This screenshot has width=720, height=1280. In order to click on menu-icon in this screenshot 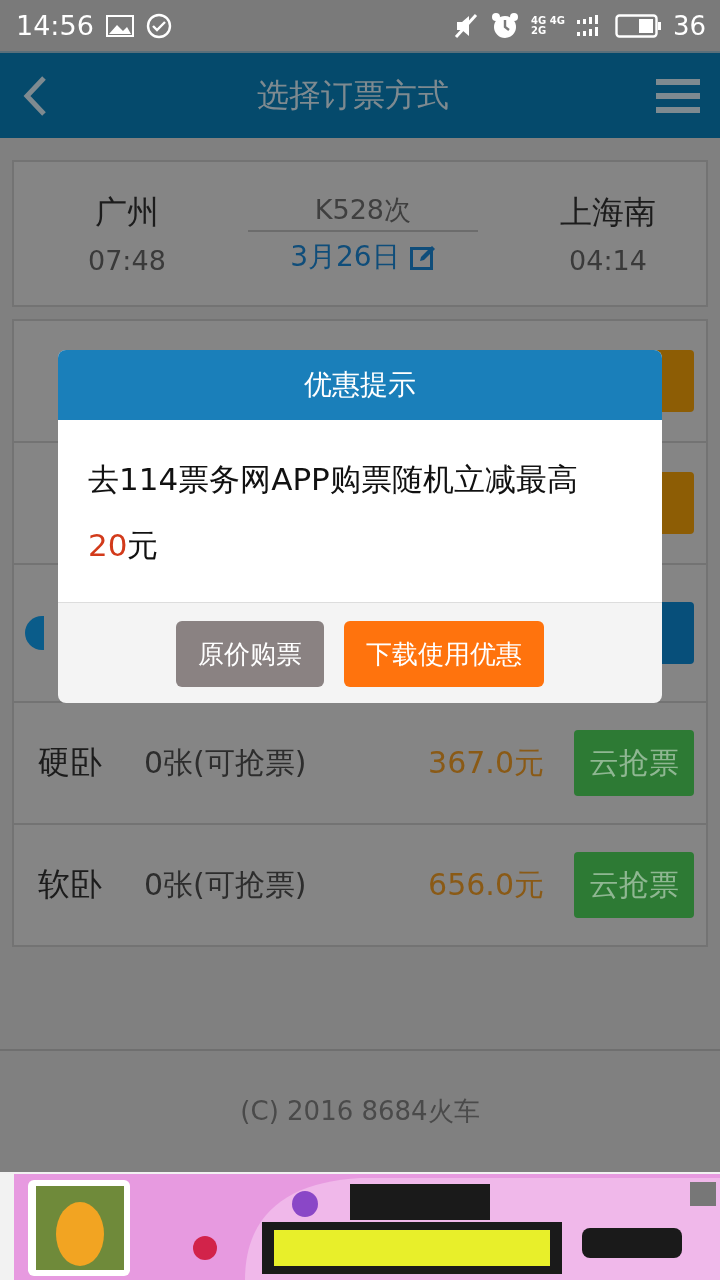, I will do `click(678, 95)`.